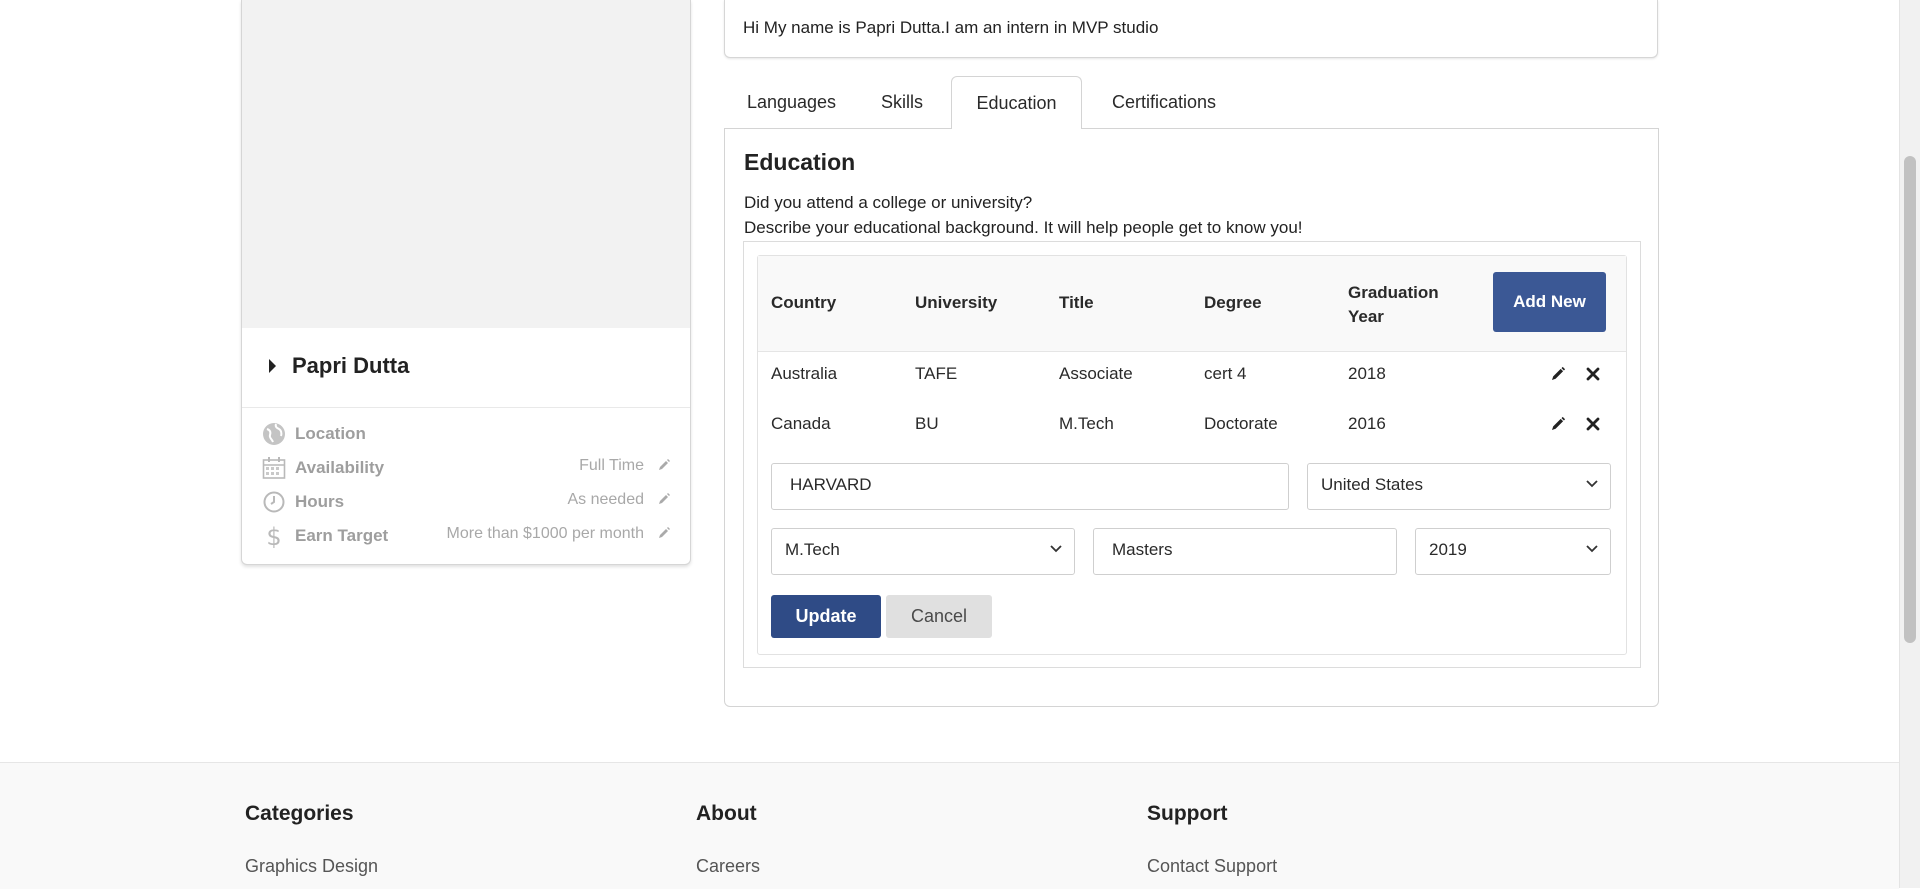  Describe the element at coordinates (1016, 102) in the screenshot. I see `tab-education: Education` at that location.